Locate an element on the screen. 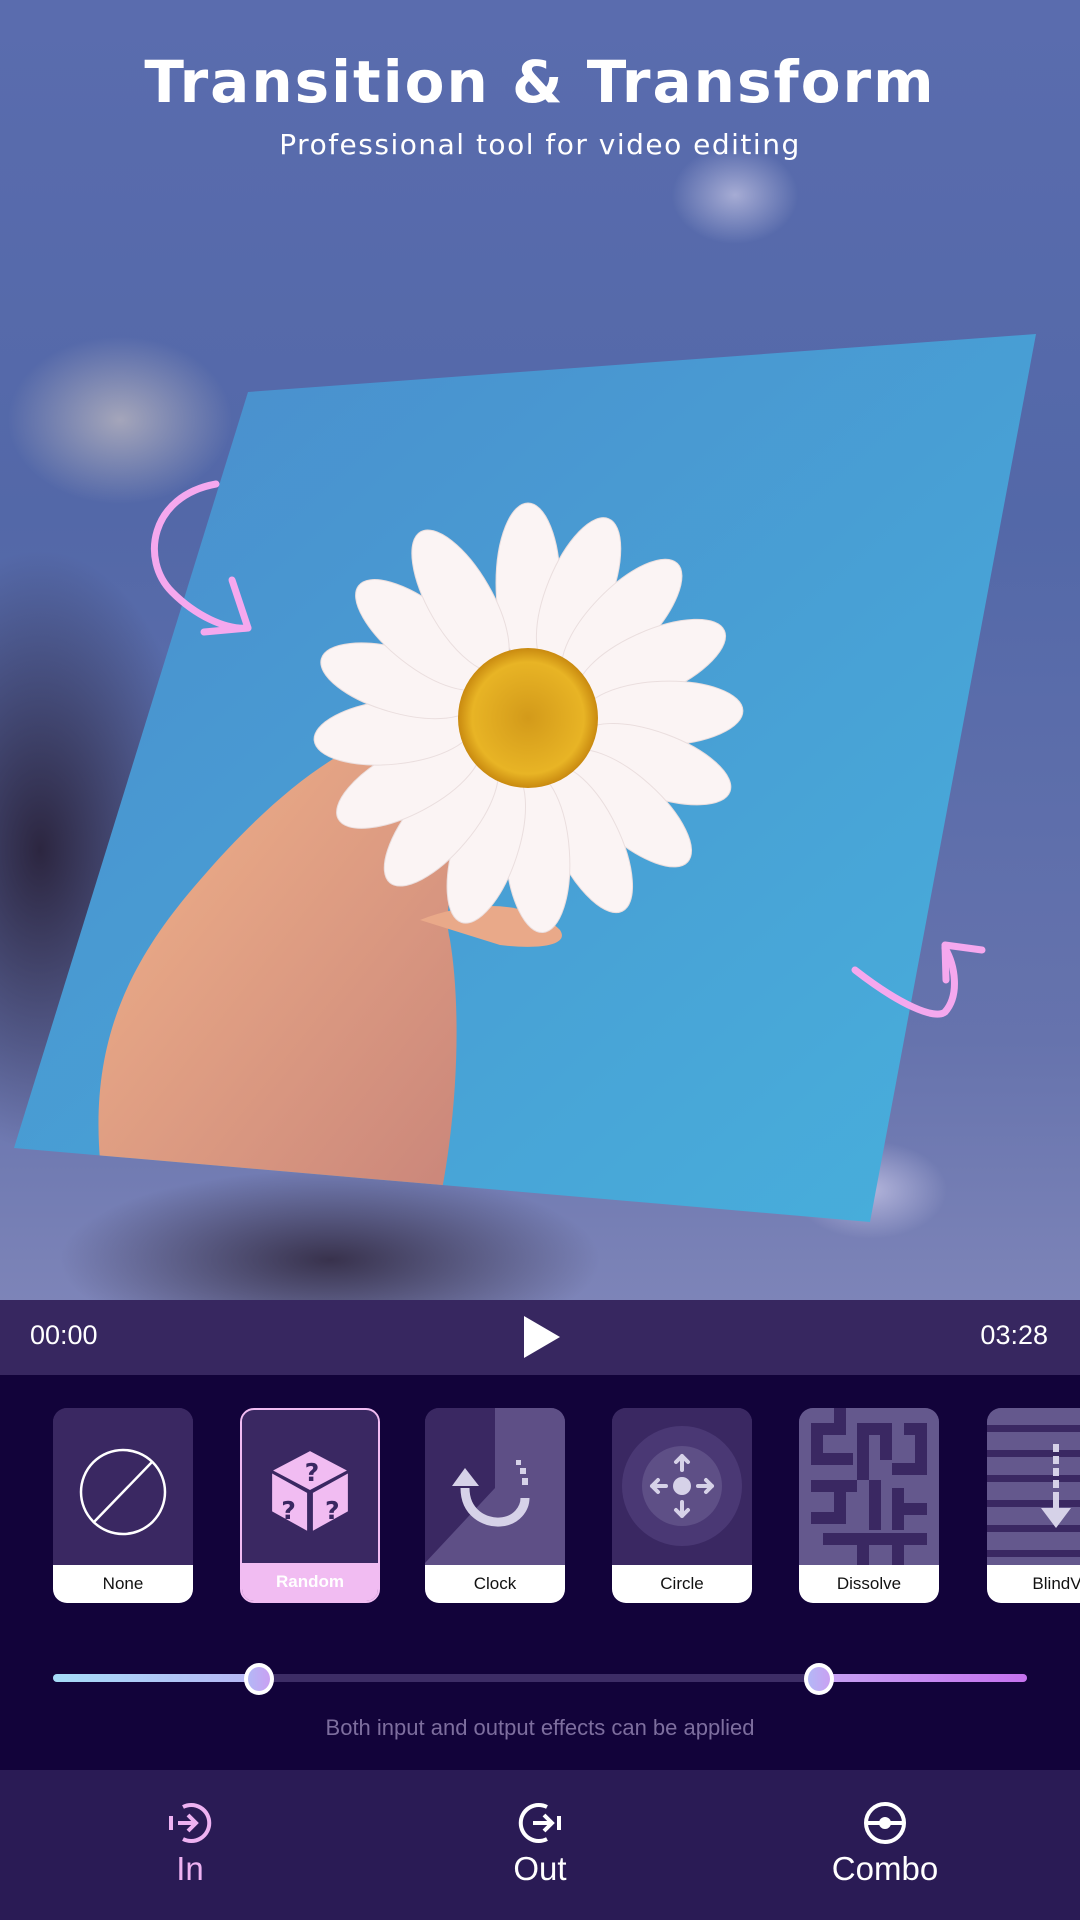 The width and height of the screenshot is (1080, 1920). slider-thumb-out is located at coordinates (818, 1679).